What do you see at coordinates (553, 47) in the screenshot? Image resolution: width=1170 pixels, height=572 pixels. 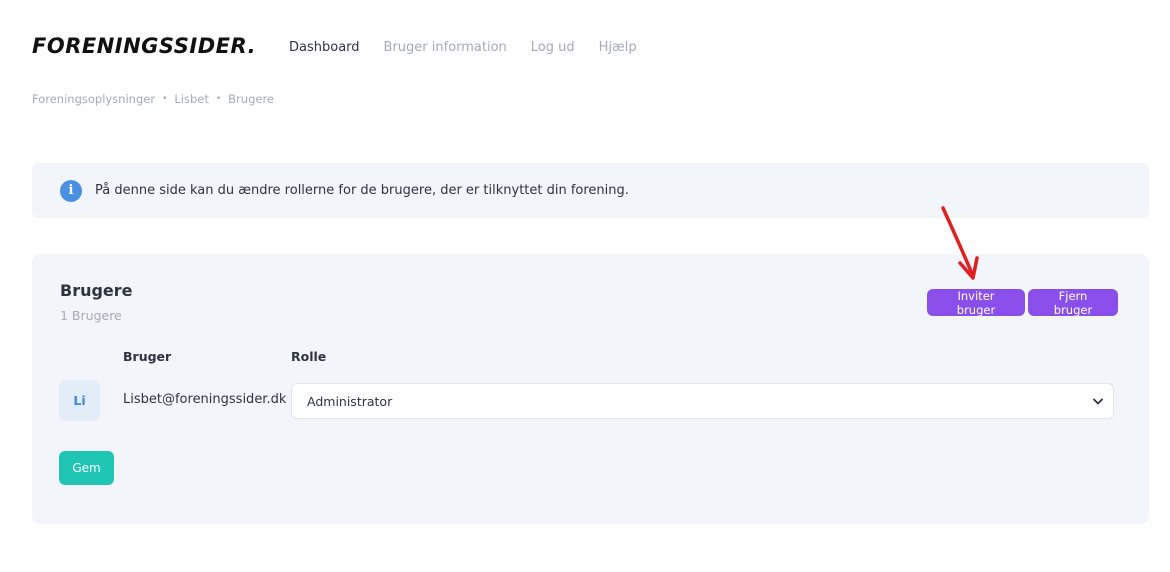 I see `nav-log-ud: Log ud` at bounding box center [553, 47].